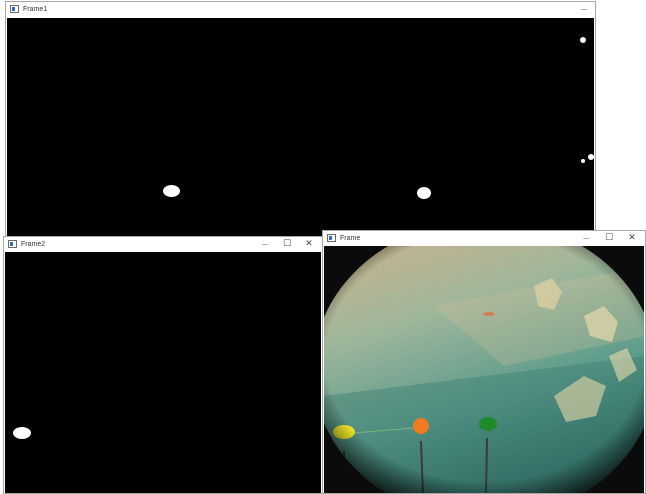  I want to click on frame1-titlebar: Frame1 —, so click(300, 10).